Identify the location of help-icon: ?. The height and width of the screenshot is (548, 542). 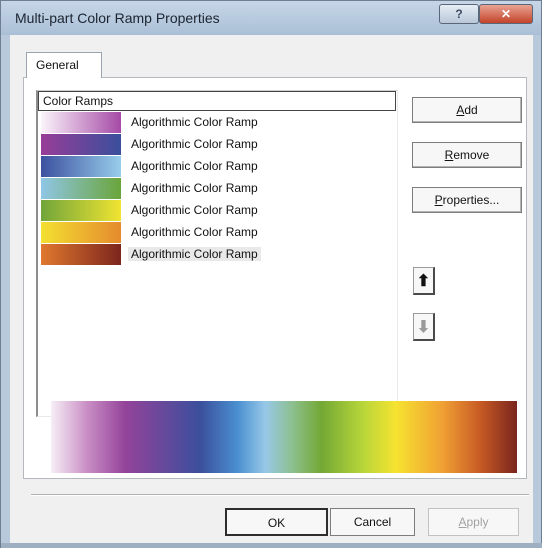
(459, 14).